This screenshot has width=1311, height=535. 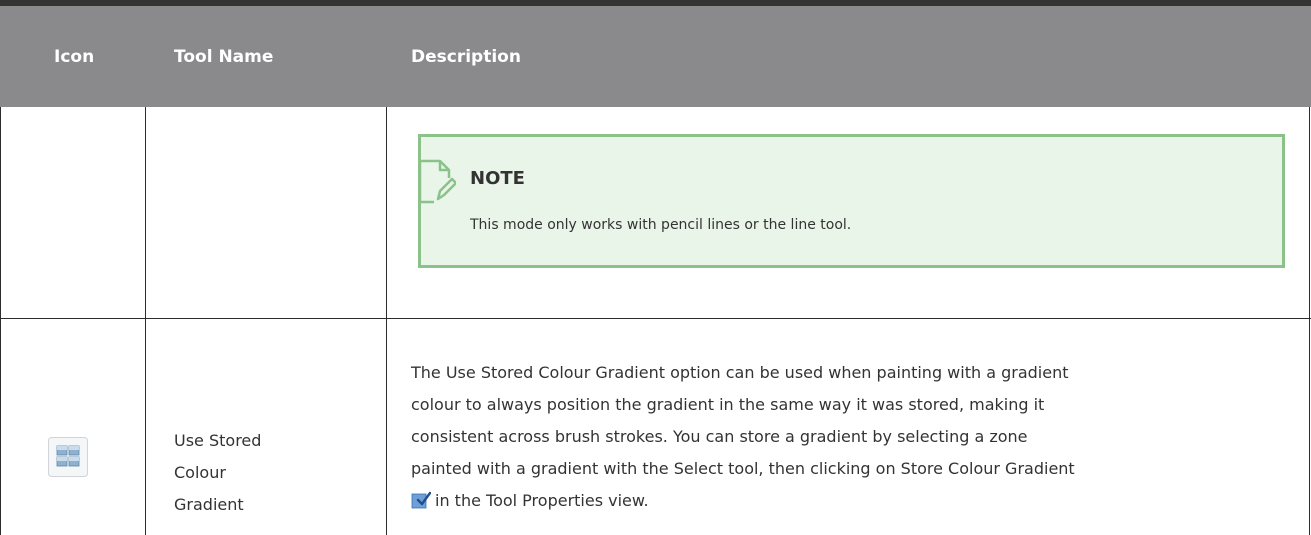 I want to click on column-border-left, so click(x=0, y=321).